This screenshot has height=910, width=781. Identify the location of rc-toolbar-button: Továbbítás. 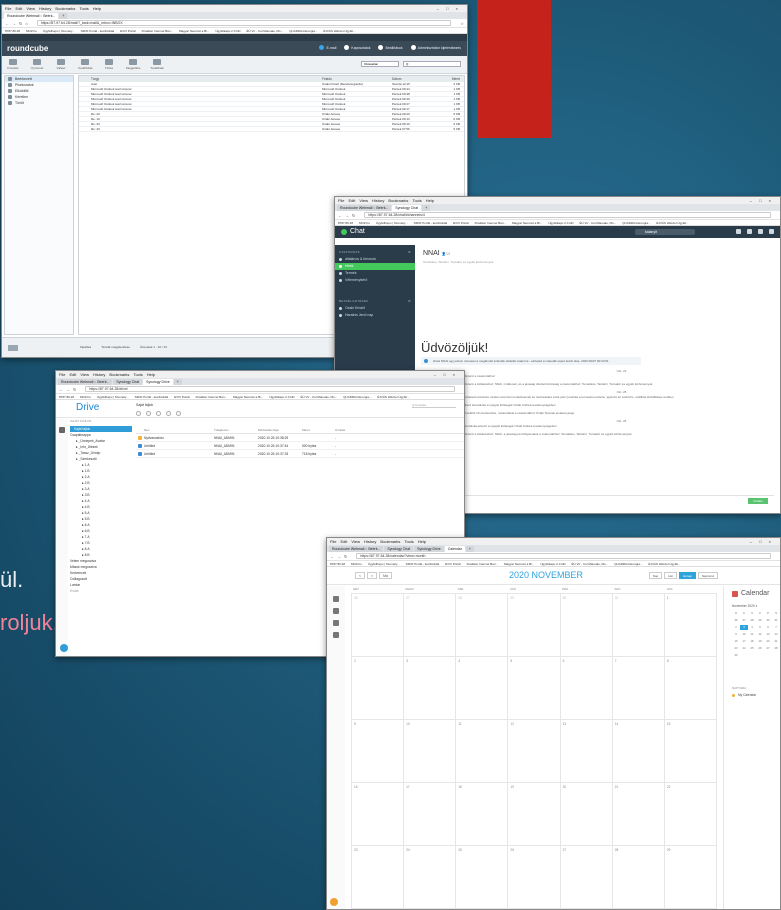
(85, 64).